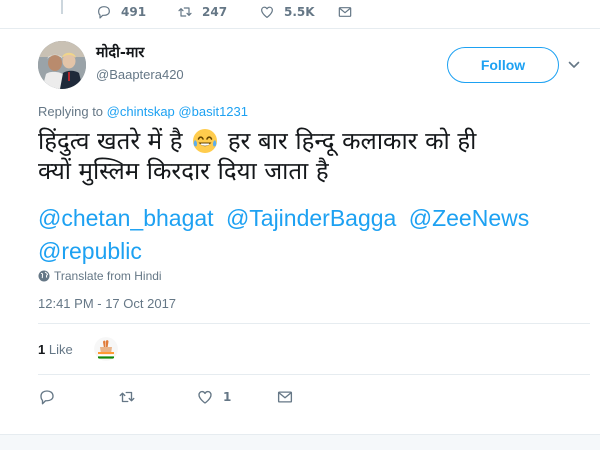  Describe the element at coordinates (213, 111) in the screenshot. I see `replying-mention: @basit1231` at that location.